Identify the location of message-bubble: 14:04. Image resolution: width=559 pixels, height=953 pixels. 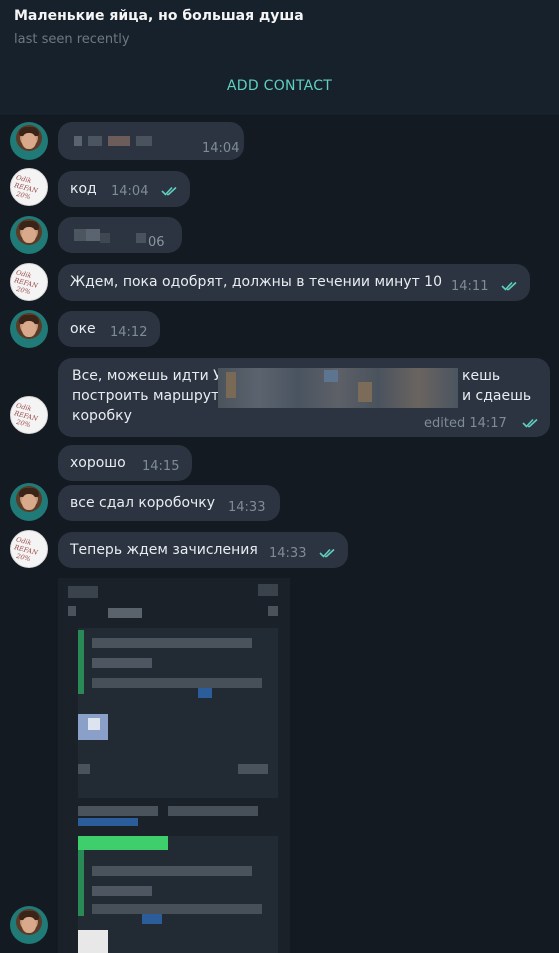
(151, 141).